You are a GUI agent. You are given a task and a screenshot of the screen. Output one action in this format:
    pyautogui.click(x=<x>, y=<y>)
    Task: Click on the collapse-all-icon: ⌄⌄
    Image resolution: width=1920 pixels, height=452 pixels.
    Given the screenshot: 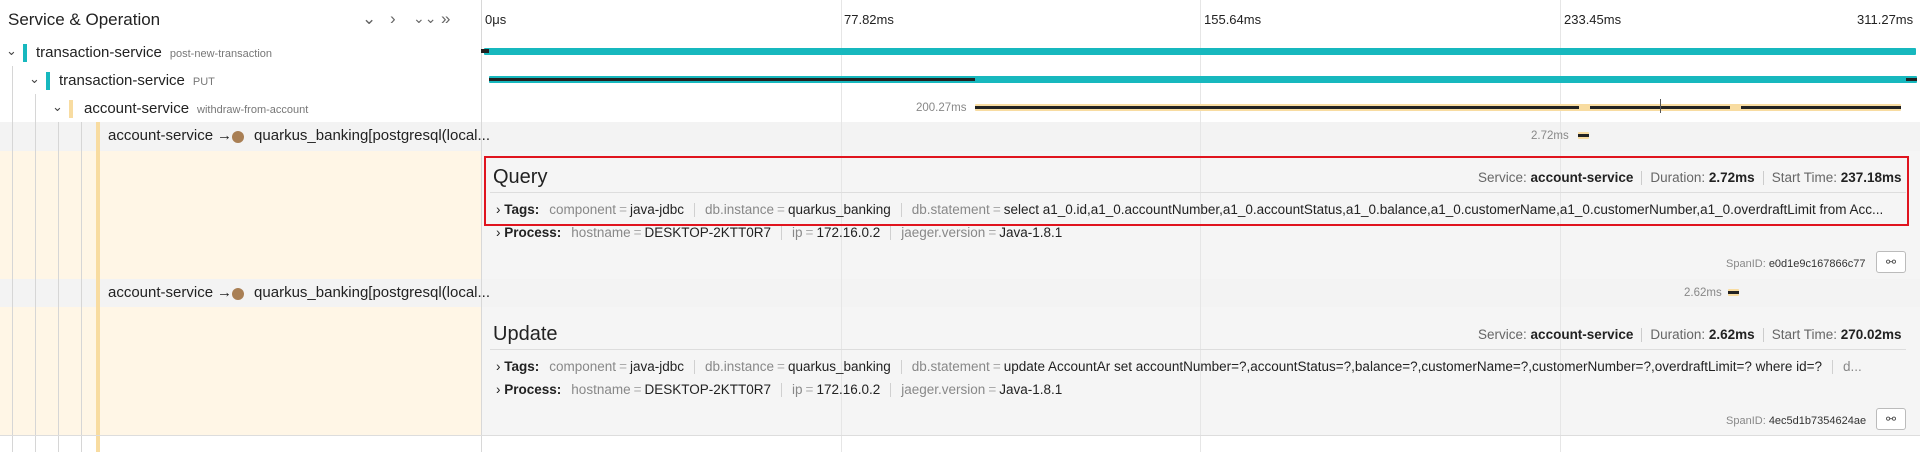 What is the action you would take?
    pyautogui.click(x=424, y=18)
    